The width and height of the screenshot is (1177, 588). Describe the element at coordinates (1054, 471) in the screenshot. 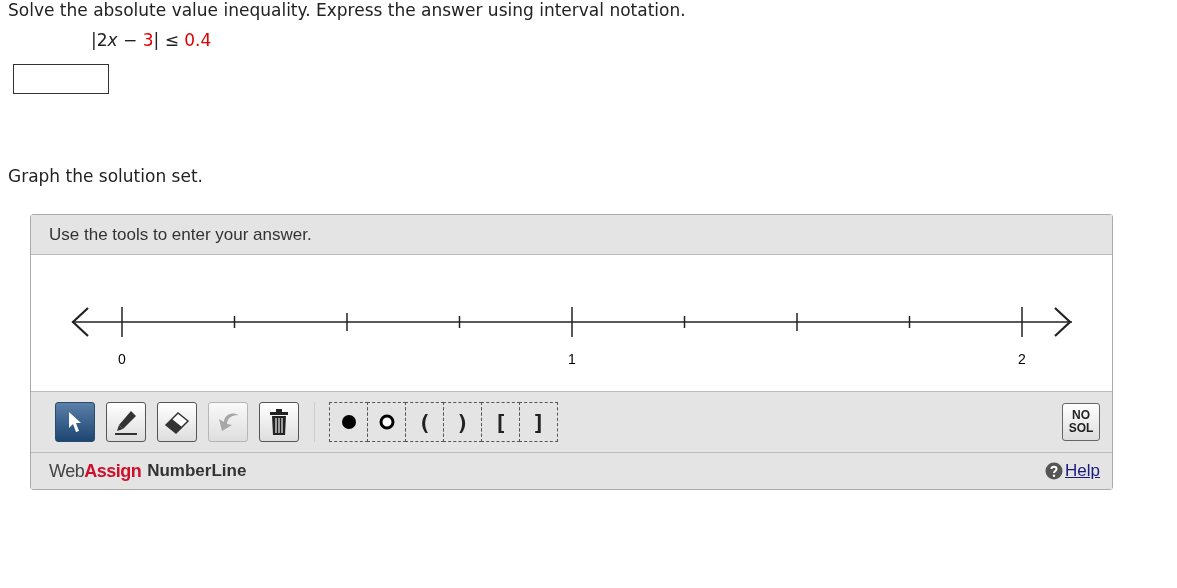

I see `help-icon` at that location.